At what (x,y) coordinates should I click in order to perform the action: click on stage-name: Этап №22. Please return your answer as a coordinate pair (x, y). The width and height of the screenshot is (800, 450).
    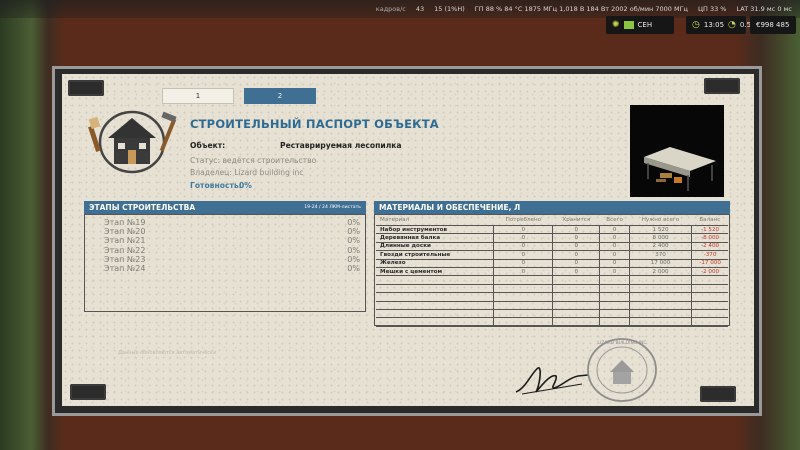
    Looking at the image, I should click on (125, 250).